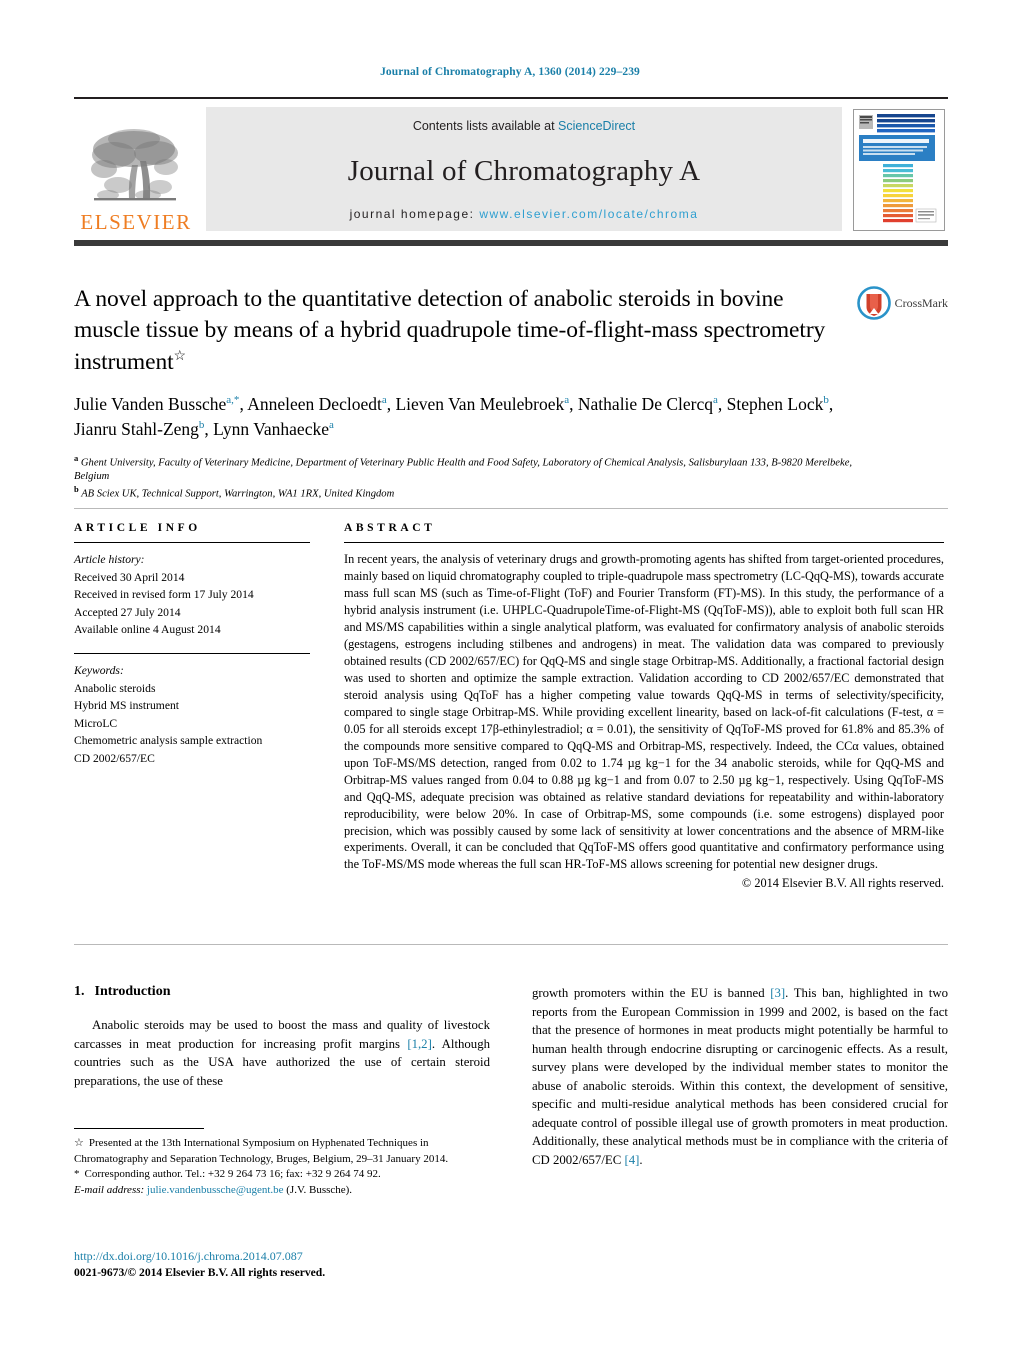 Image resolution: width=1020 pixels, height=1351 pixels. I want to click on author-name: Stephen Lock, so click(775, 403).